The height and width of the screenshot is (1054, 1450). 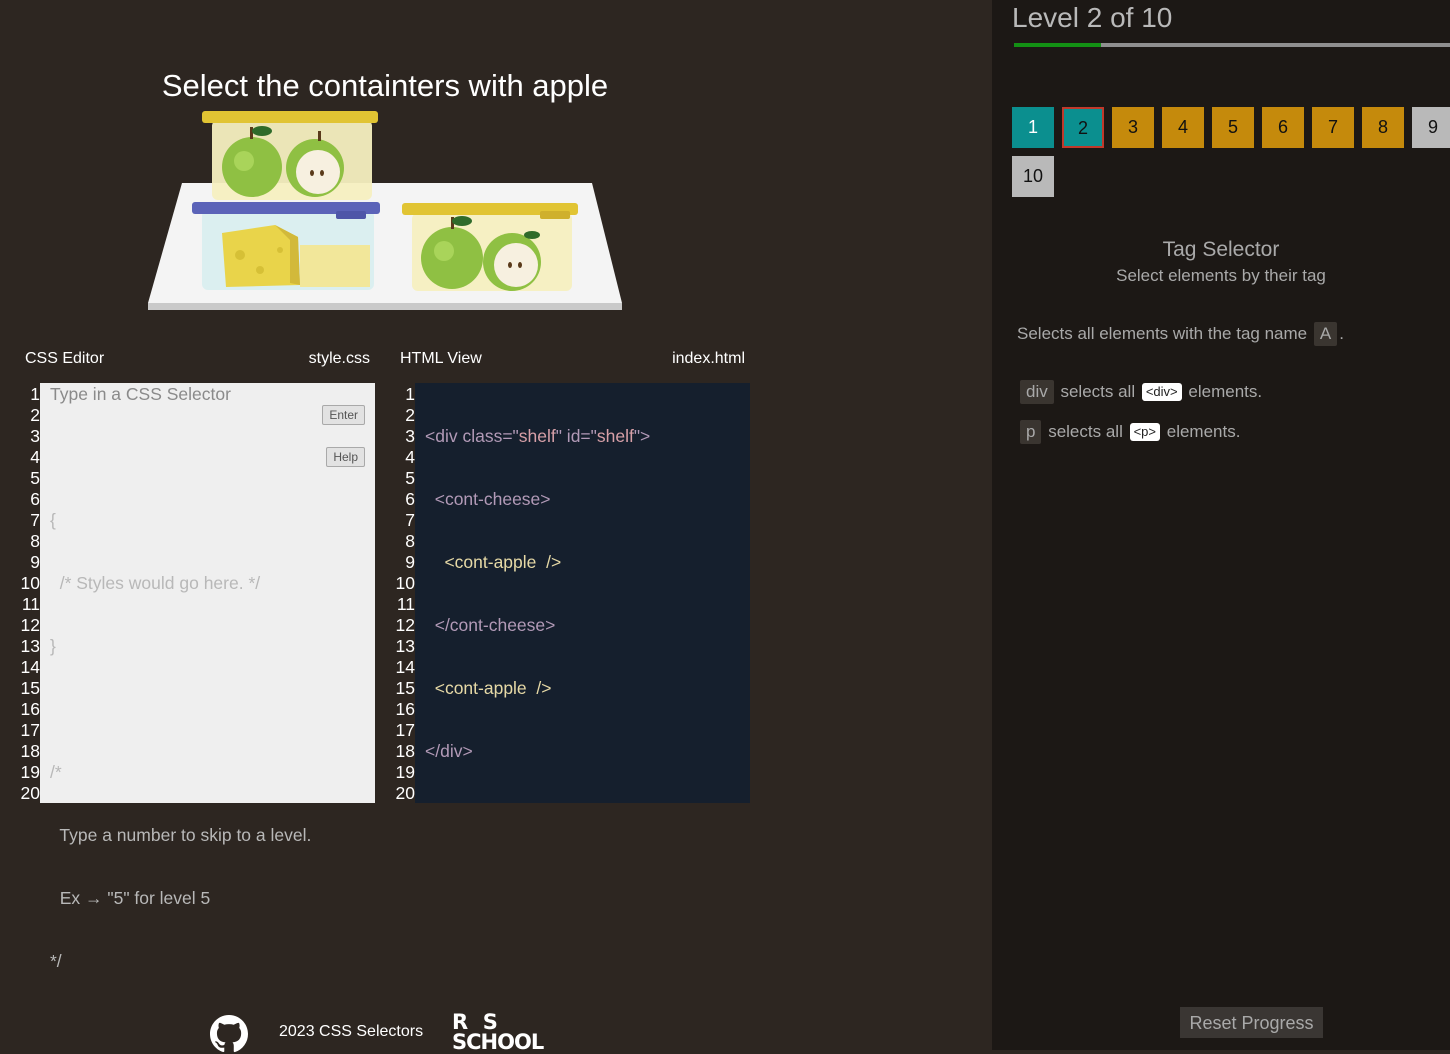 I want to click on example-p: p selects all <p> elements., so click(x=1129, y=432).